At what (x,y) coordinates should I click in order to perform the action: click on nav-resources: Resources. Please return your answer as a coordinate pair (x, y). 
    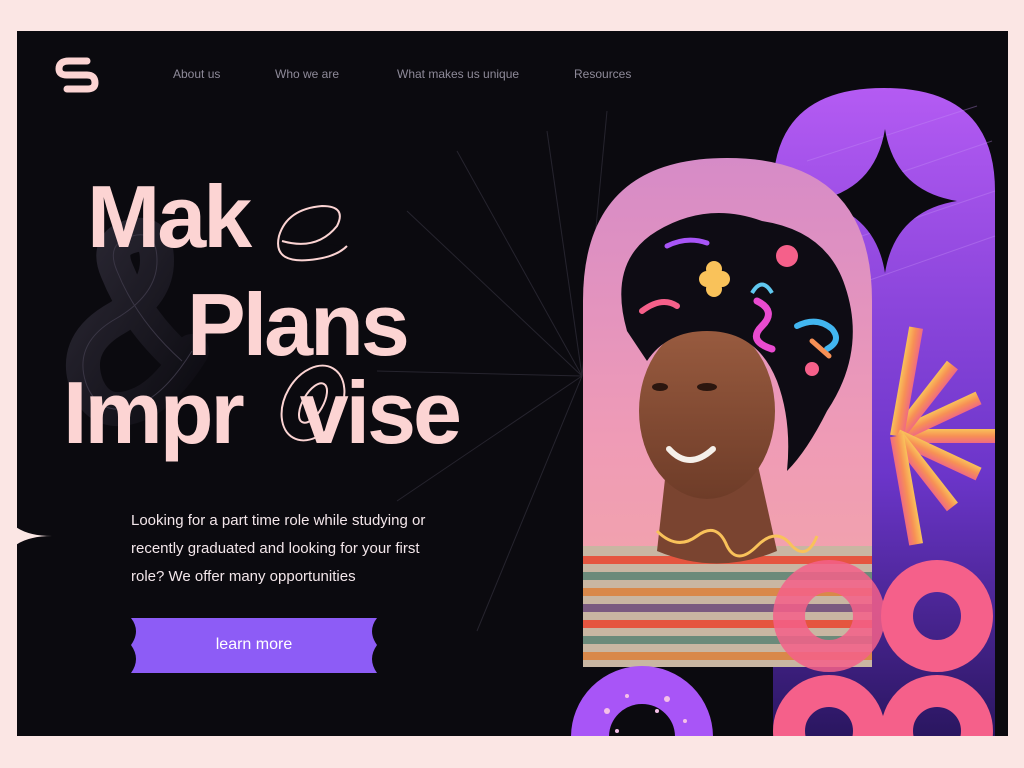
    Looking at the image, I should click on (602, 74).